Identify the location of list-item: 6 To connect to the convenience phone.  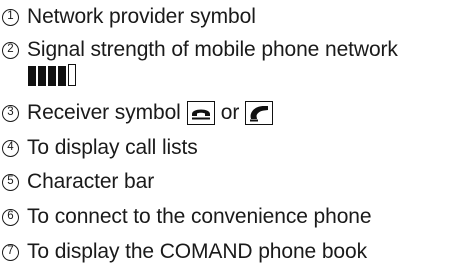
(186, 217).